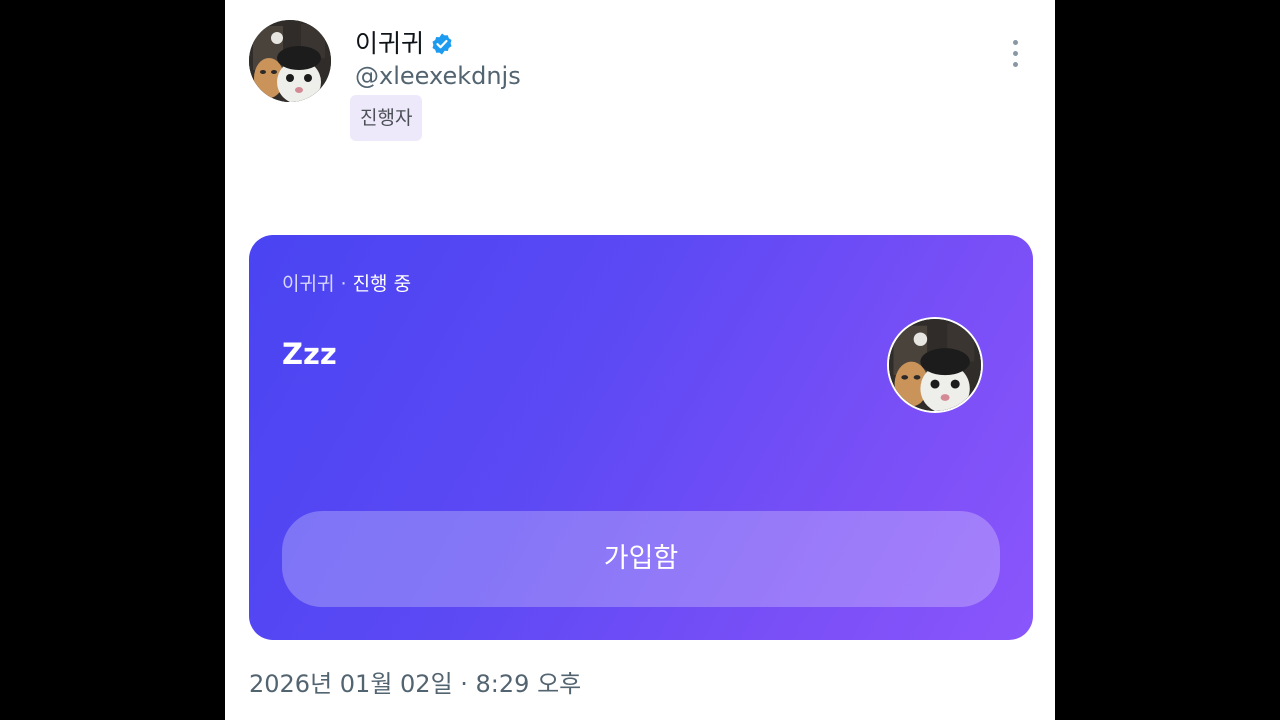 This screenshot has width=1280, height=720. Describe the element at coordinates (309, 354) in the screenshot. I see `space-title: Zzz` at that location.